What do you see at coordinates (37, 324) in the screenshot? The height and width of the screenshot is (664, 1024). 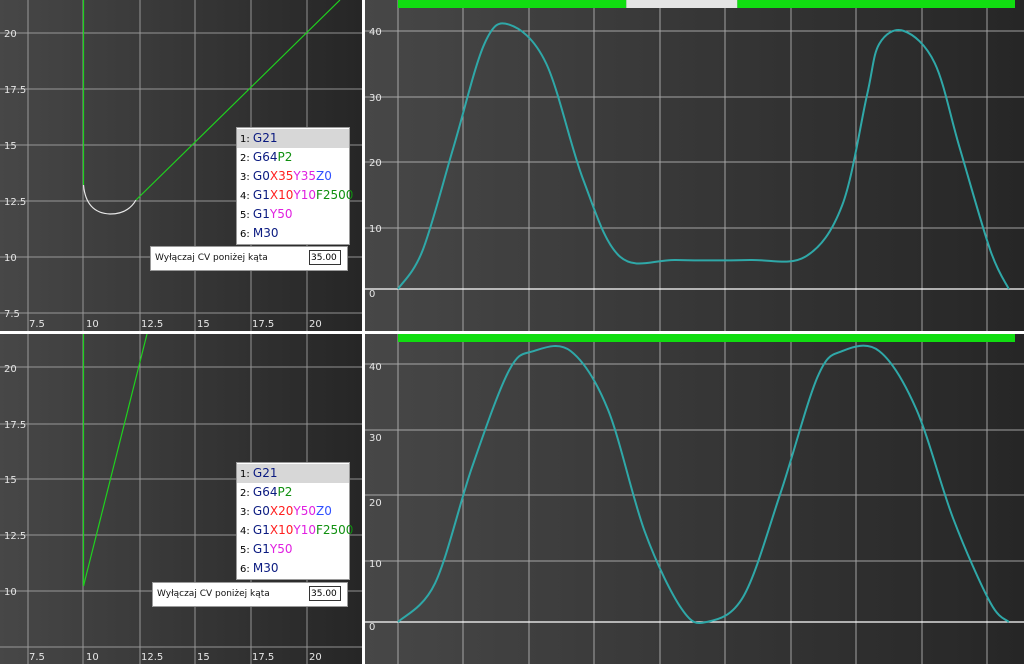 I see `x-tick-label: 7.5` at bounding box center [37, 324].